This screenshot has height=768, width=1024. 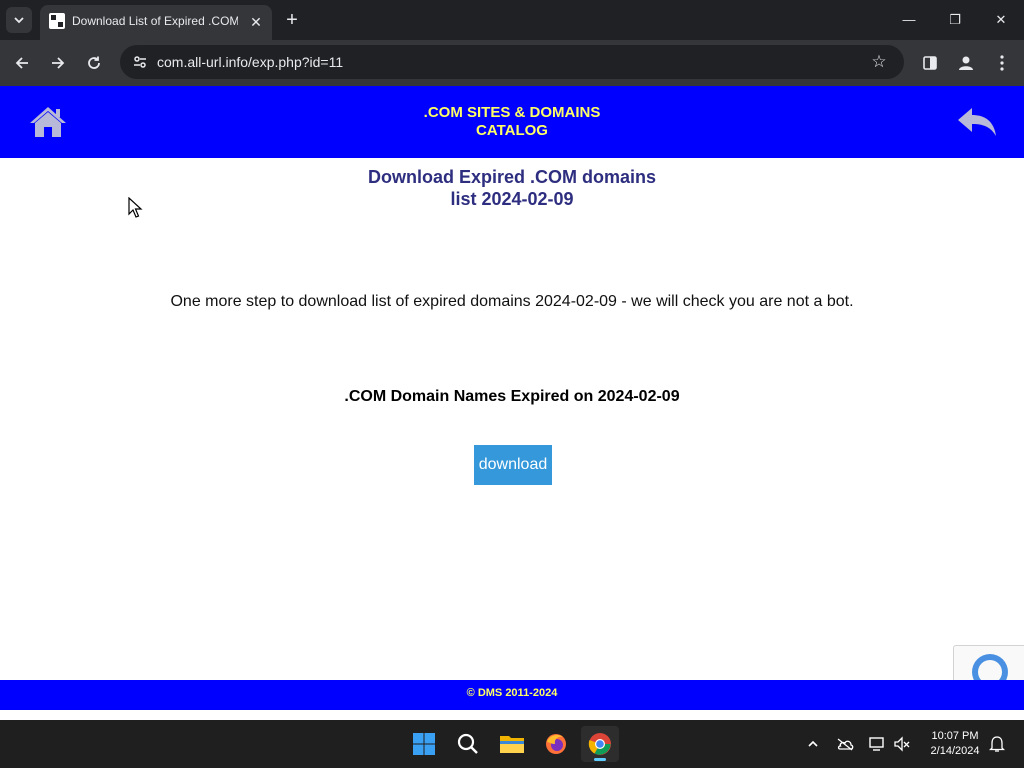 What do you see at coordinates (813, 744) in the screenshot?
I see `chevron-up-icon` at bounding box center [813, 744].